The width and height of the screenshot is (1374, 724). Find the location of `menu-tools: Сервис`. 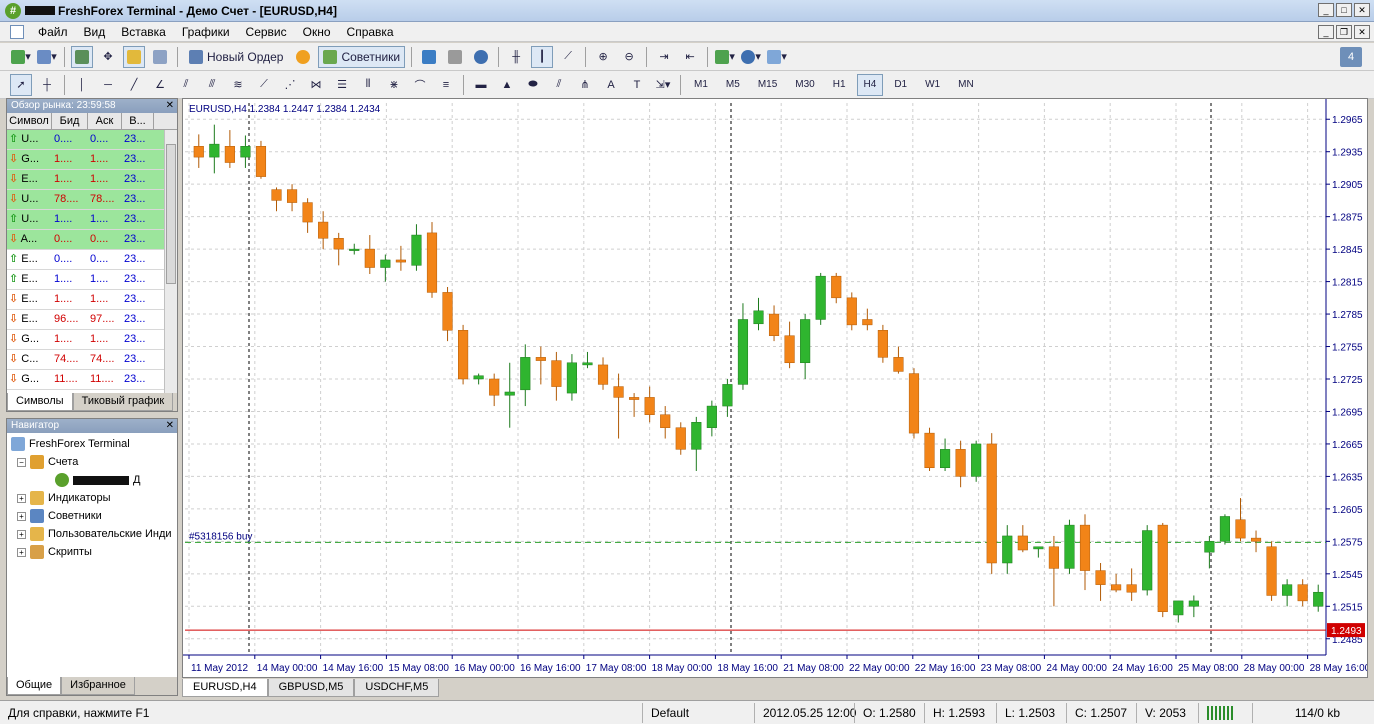

menu-tools: Сервис is located at coordinates (266, 32).